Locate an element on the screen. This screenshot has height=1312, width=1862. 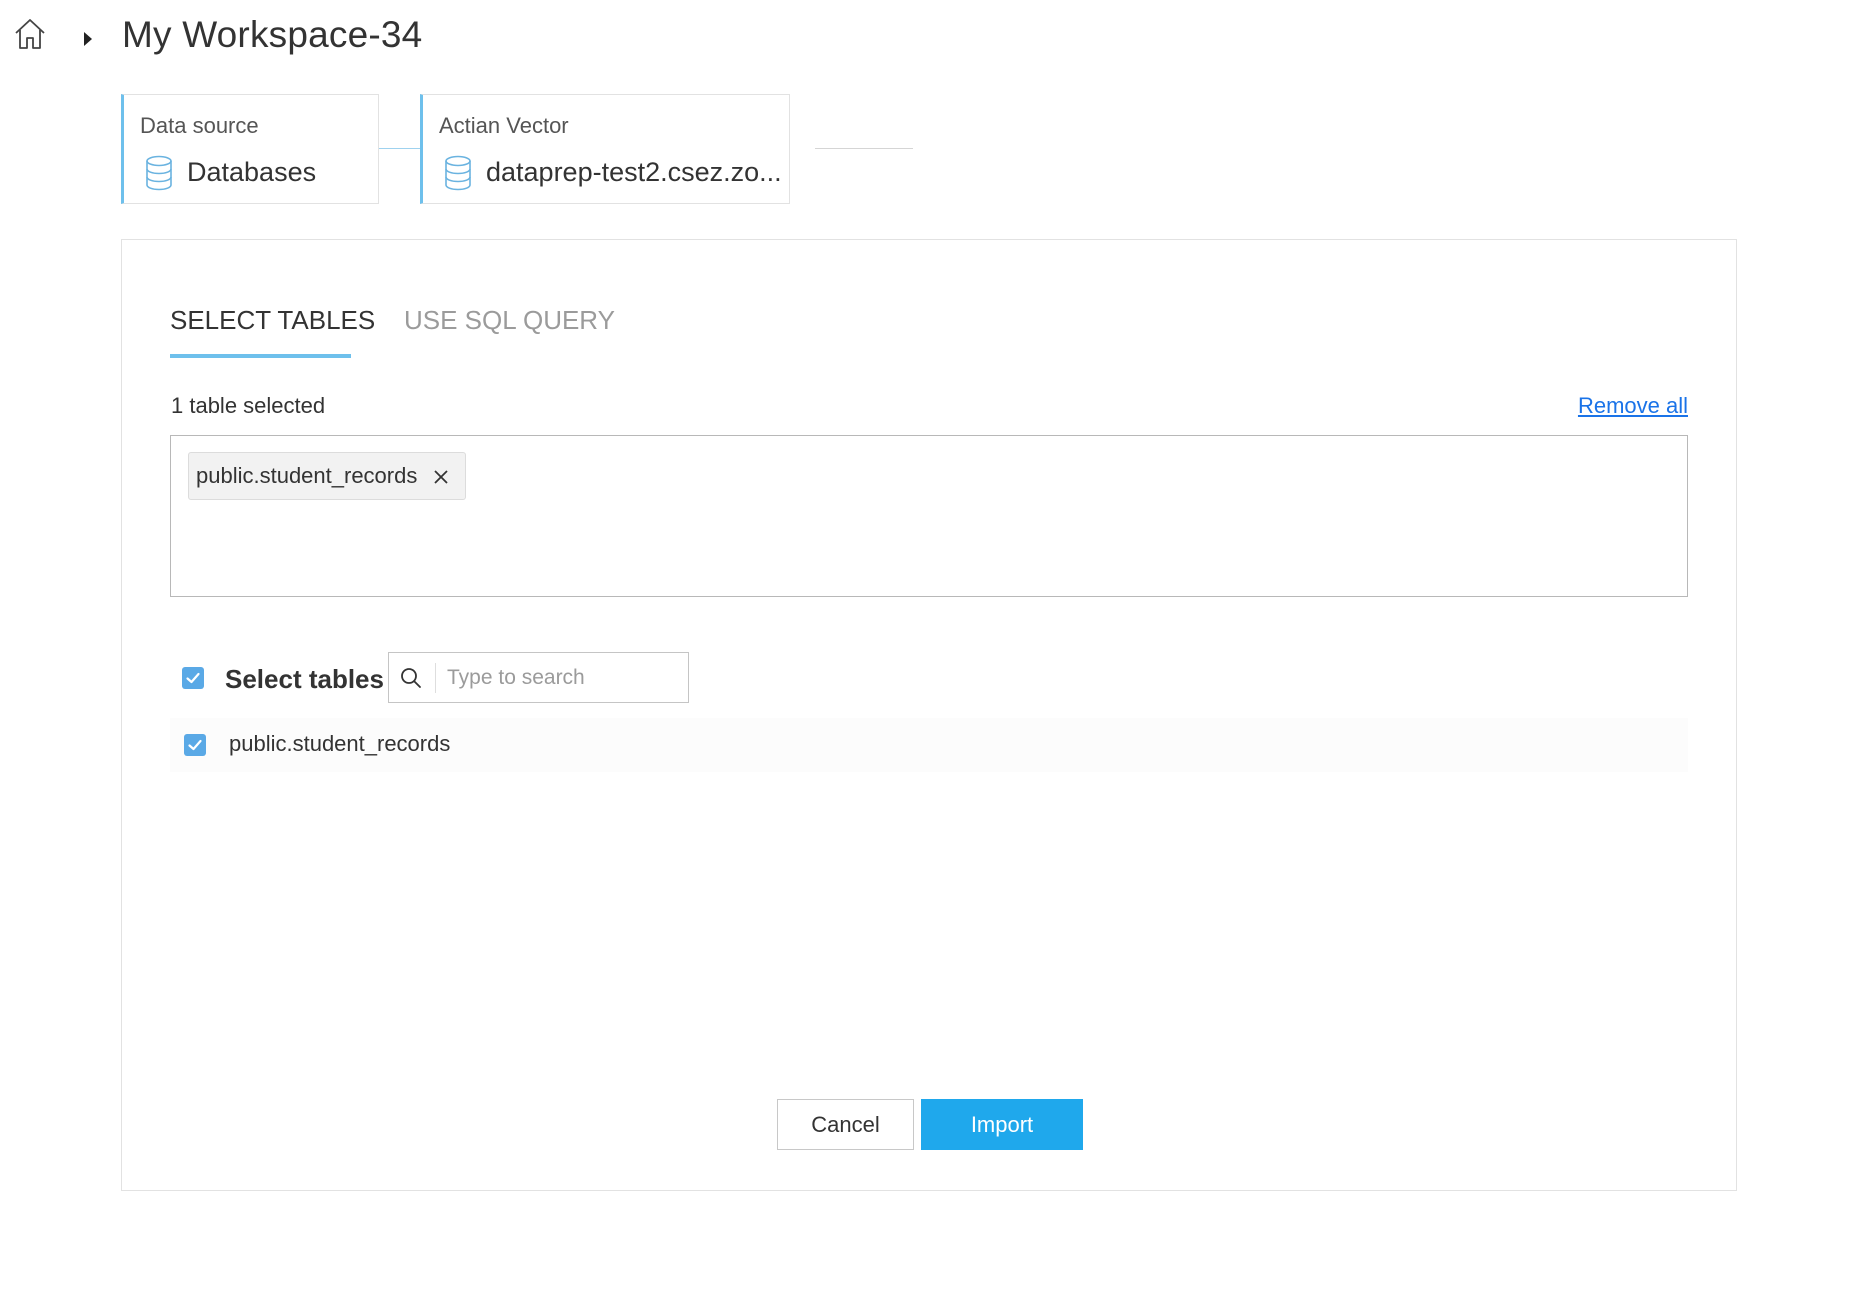
table-search-box is located at coordinates (538, 677).